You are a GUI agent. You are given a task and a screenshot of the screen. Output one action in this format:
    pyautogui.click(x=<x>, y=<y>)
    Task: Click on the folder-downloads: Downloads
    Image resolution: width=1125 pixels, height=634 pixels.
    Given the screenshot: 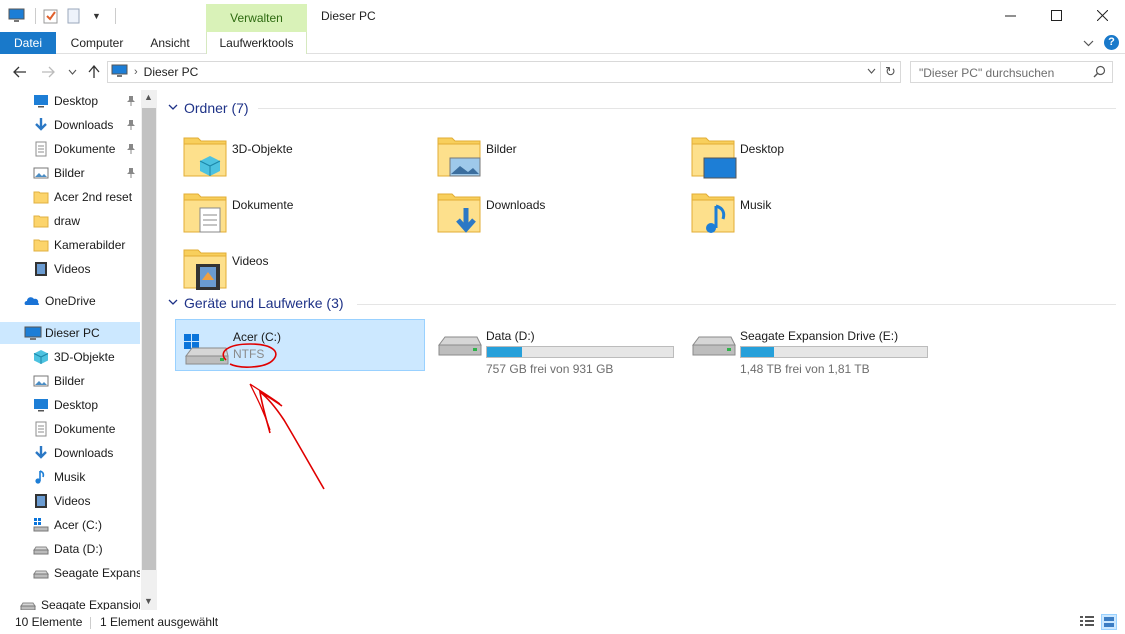 What is the action you would take?
    pyautogui.click(x=536, y=211)
    